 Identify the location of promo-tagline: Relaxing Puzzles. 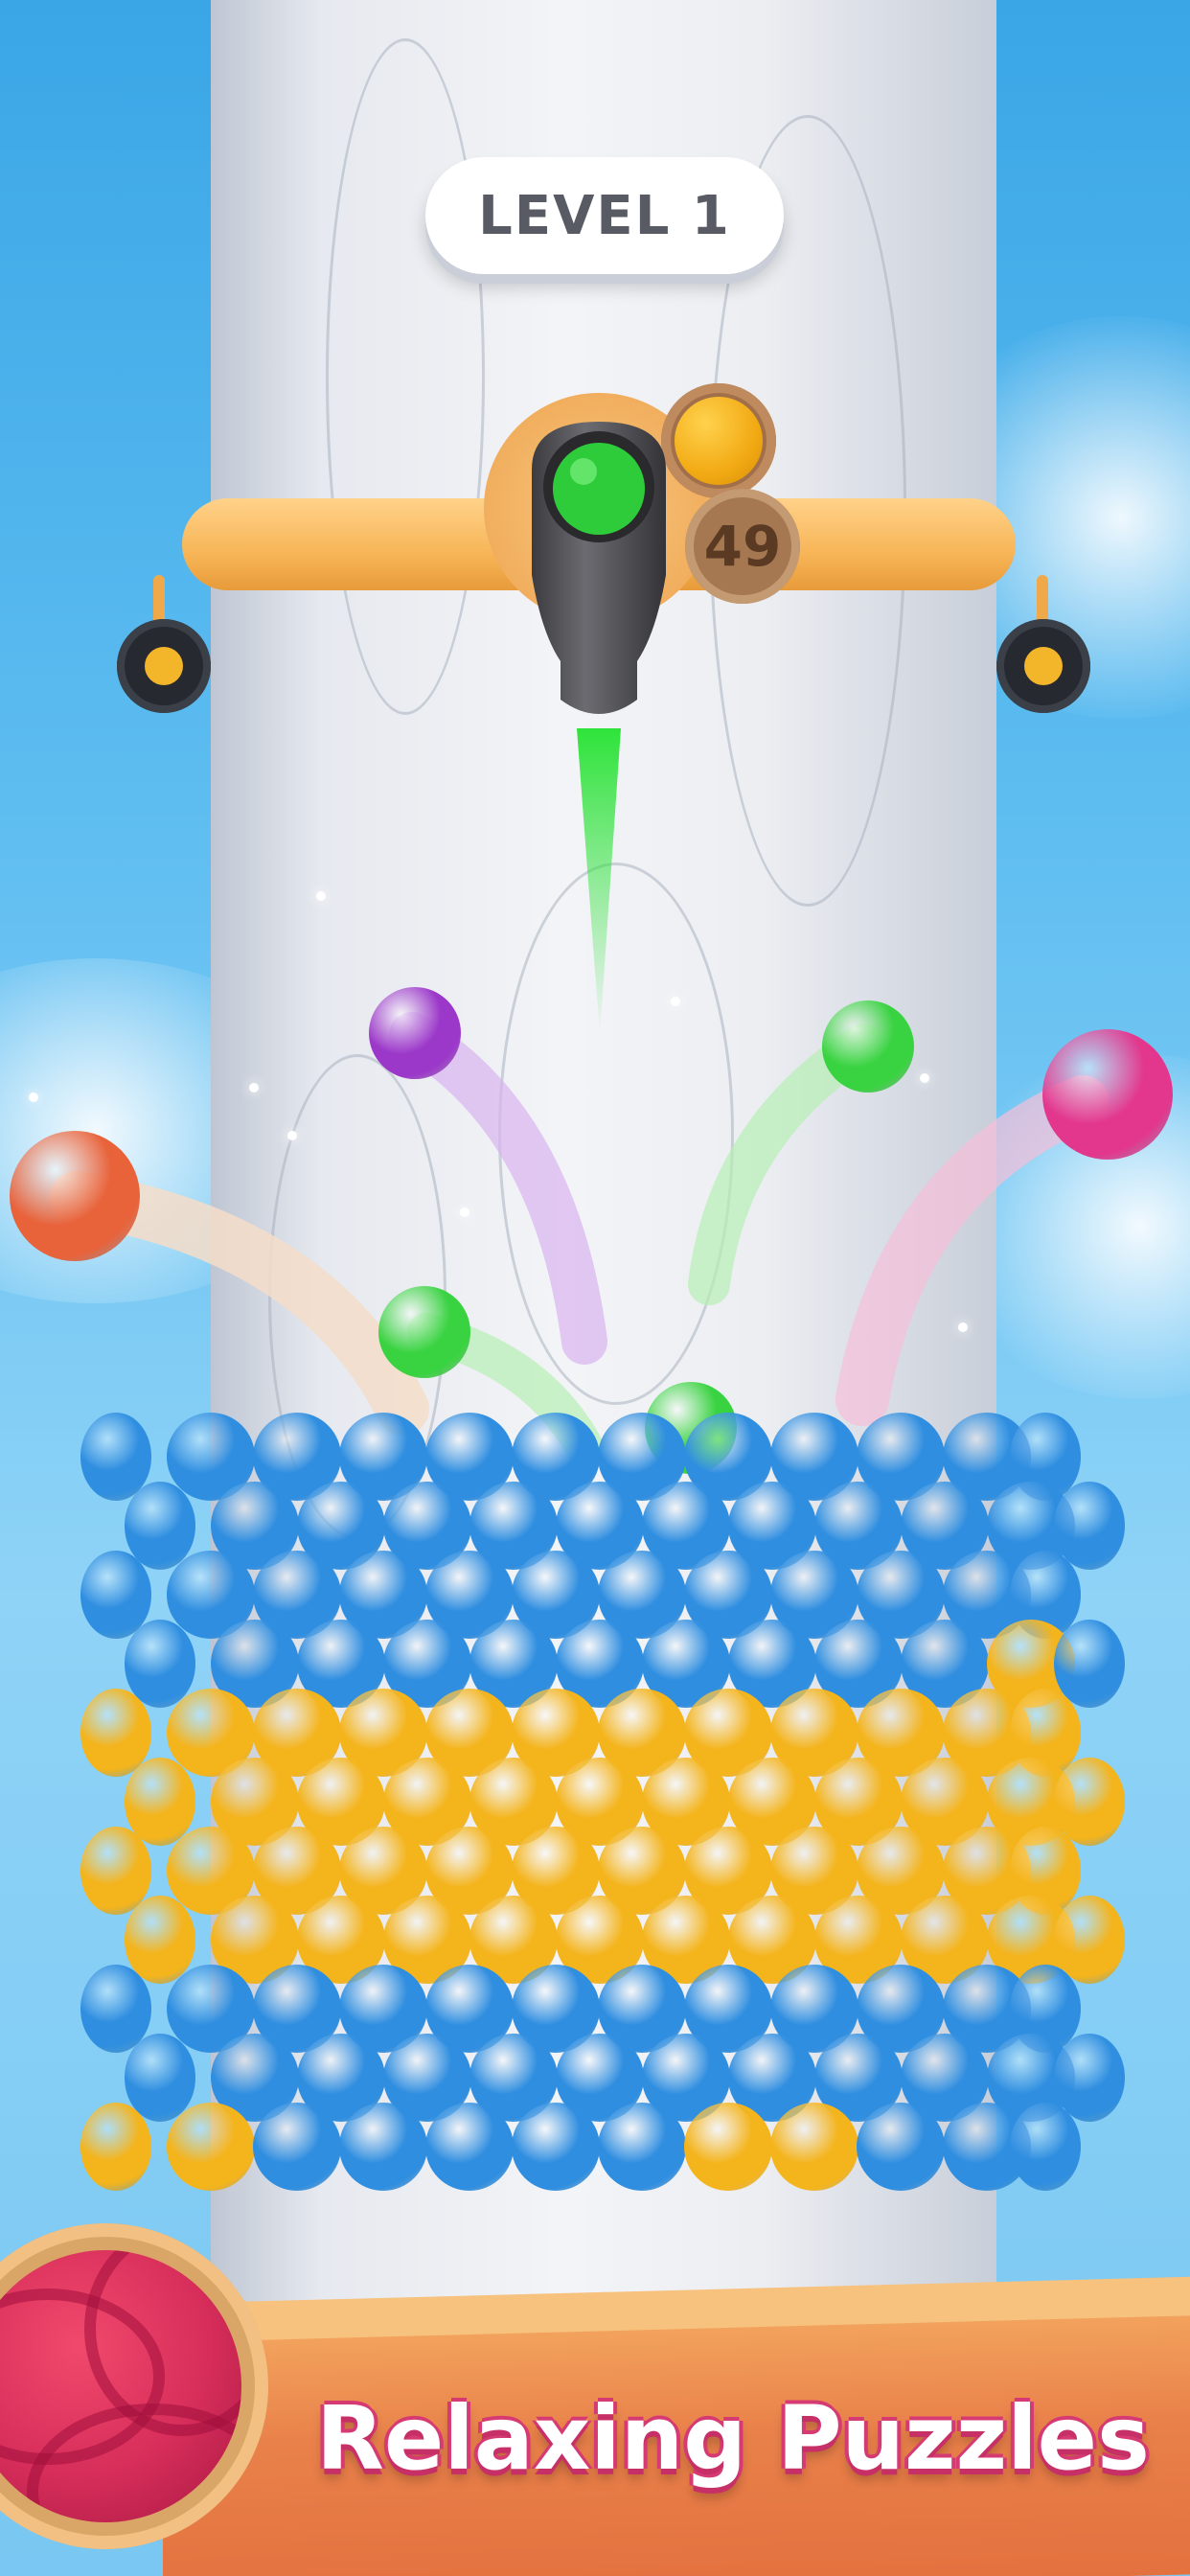
(733, 2438).